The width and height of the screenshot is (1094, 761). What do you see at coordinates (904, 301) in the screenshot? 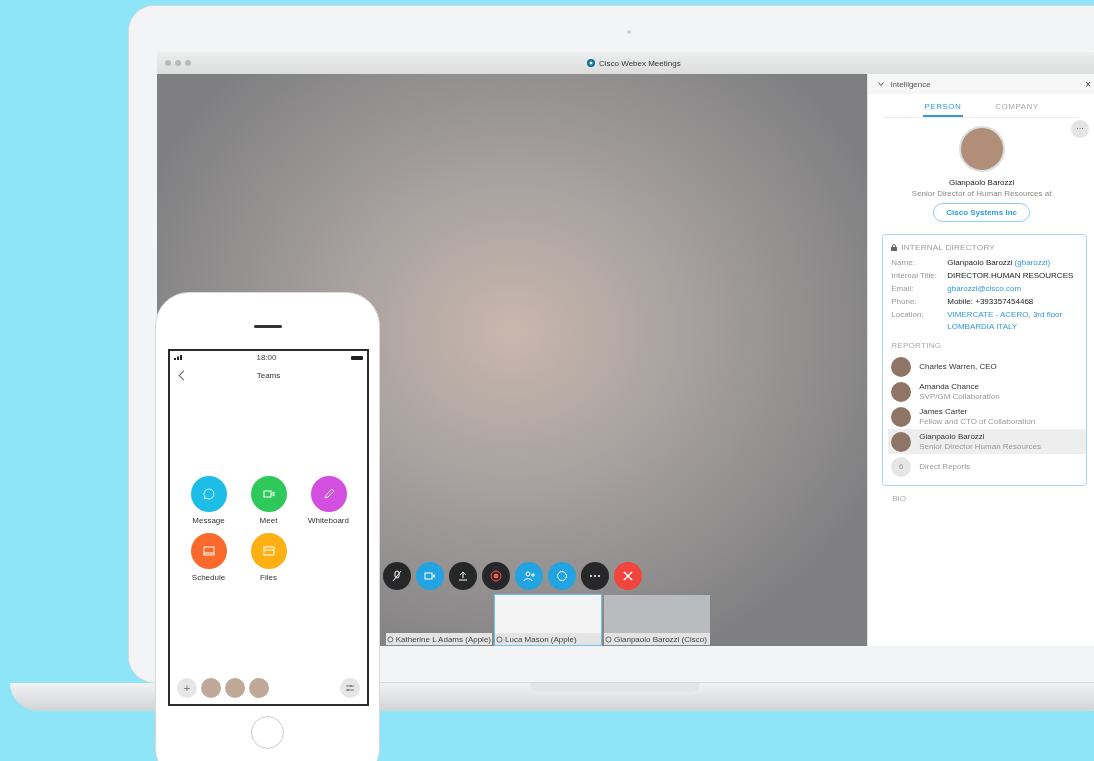
I see `field-label: Phone:` at bounding box center [904, 301].